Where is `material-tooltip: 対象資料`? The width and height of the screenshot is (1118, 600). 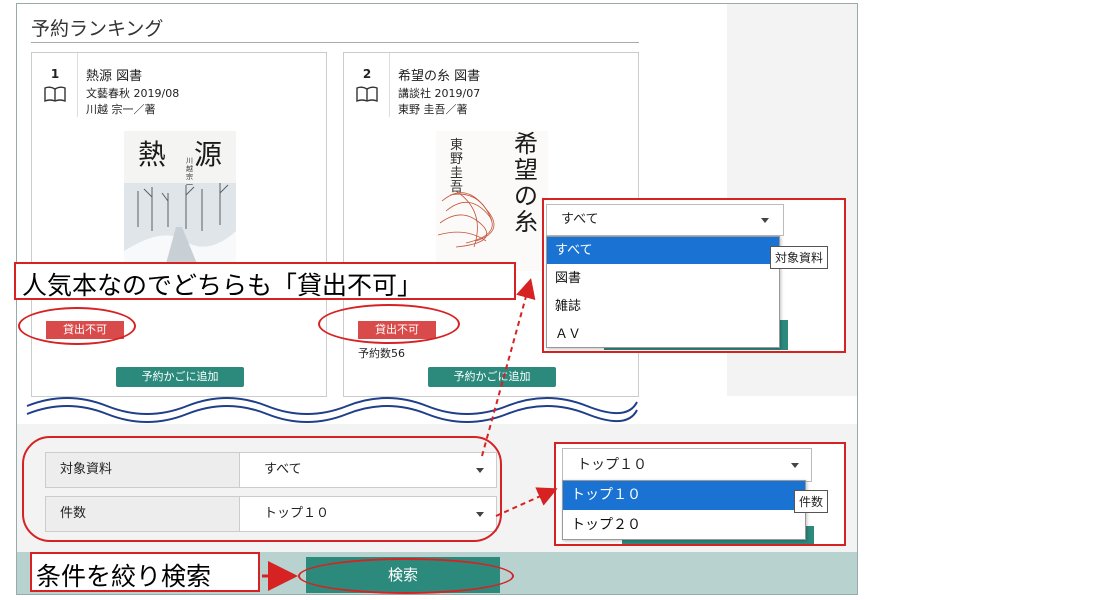 material-tooltip: 対象資料 is located at coordinates (799, 257).